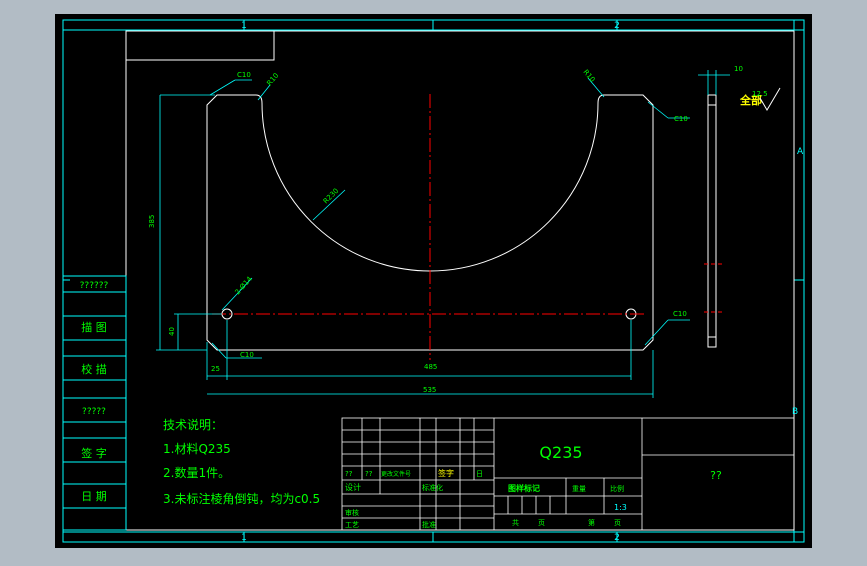  What do you see at coordinates (352, 525) in the screenshot?
I see `tb-process: 工艺` at bounding box center [352, 525].